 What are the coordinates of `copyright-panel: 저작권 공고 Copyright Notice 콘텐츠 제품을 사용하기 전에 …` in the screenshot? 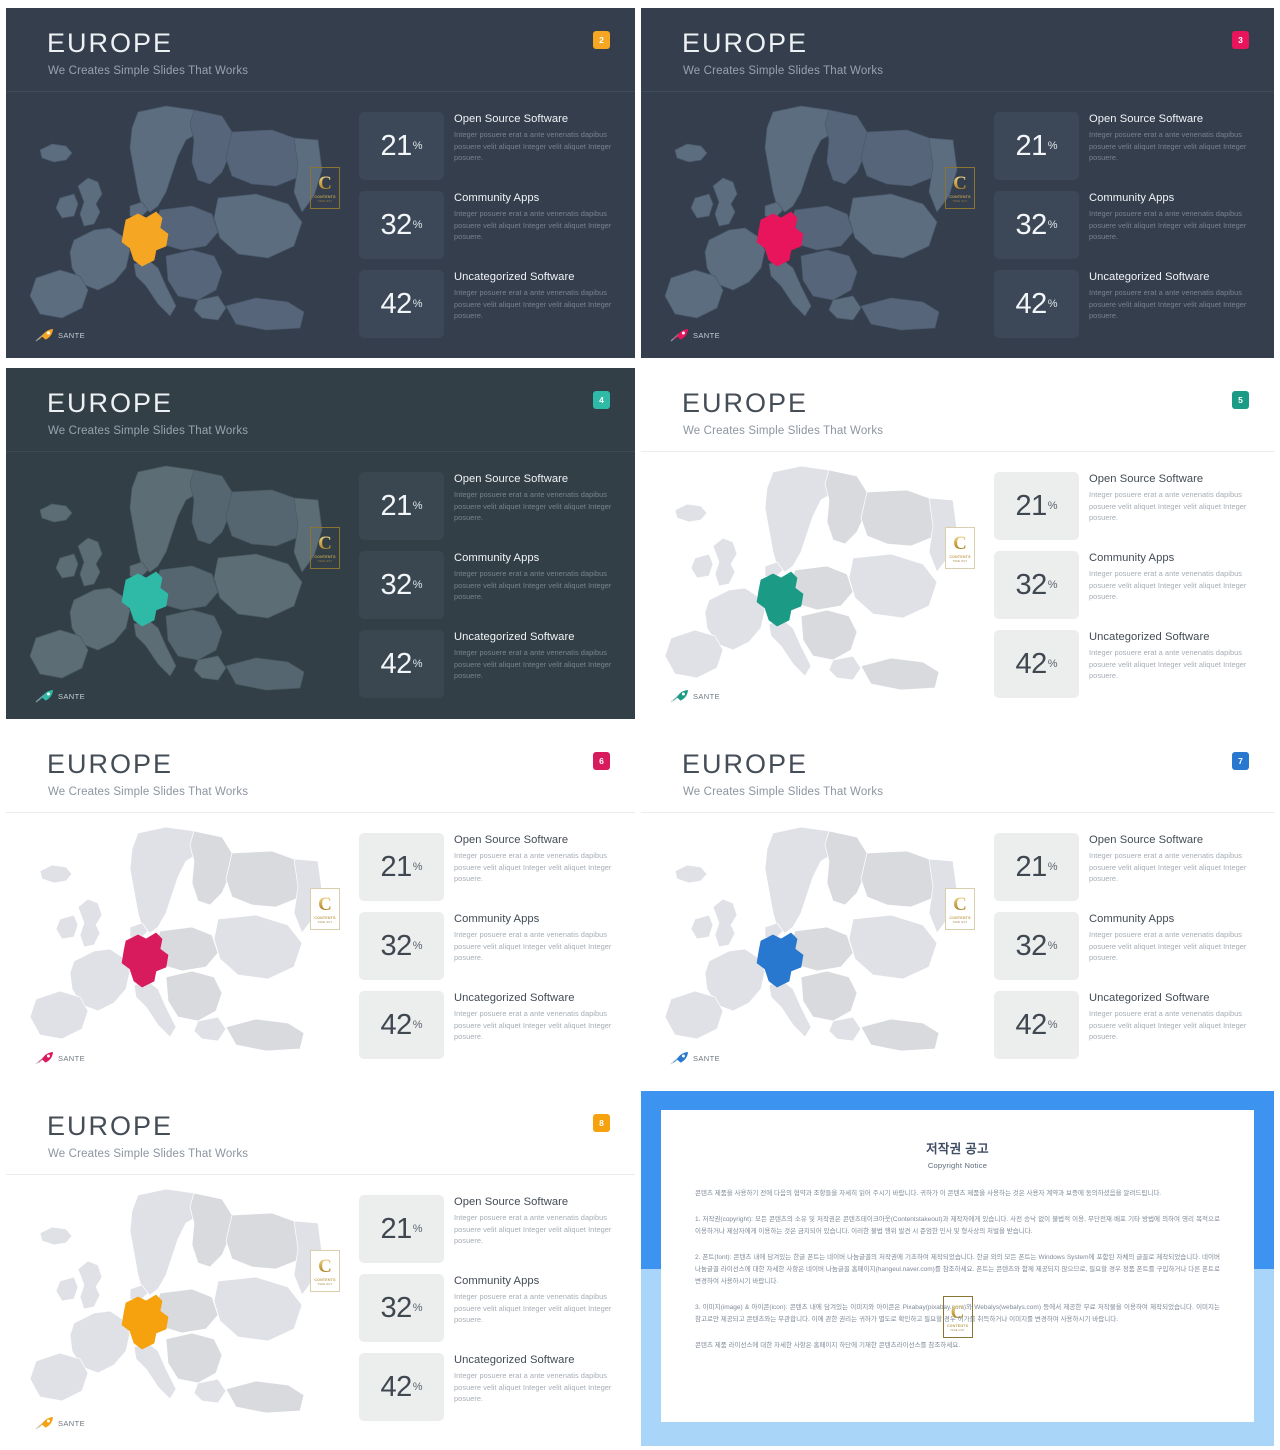 It's located at (957, 1268).